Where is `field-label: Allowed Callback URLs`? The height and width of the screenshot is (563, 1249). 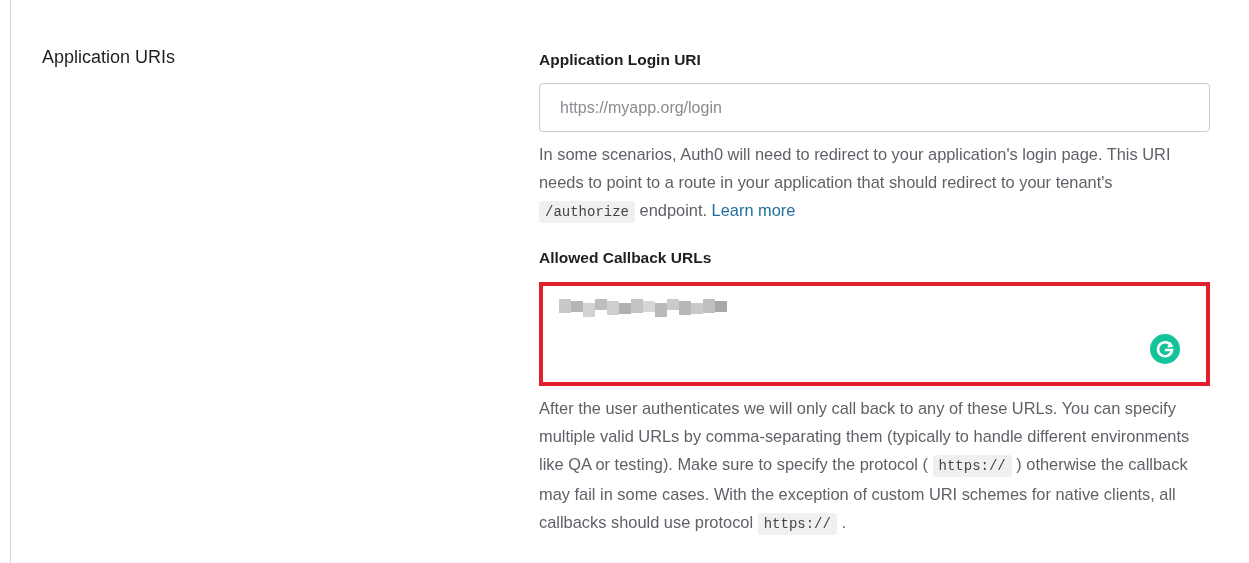 field-label: Allowed Callback URLs is located at coordinates (625, 258).